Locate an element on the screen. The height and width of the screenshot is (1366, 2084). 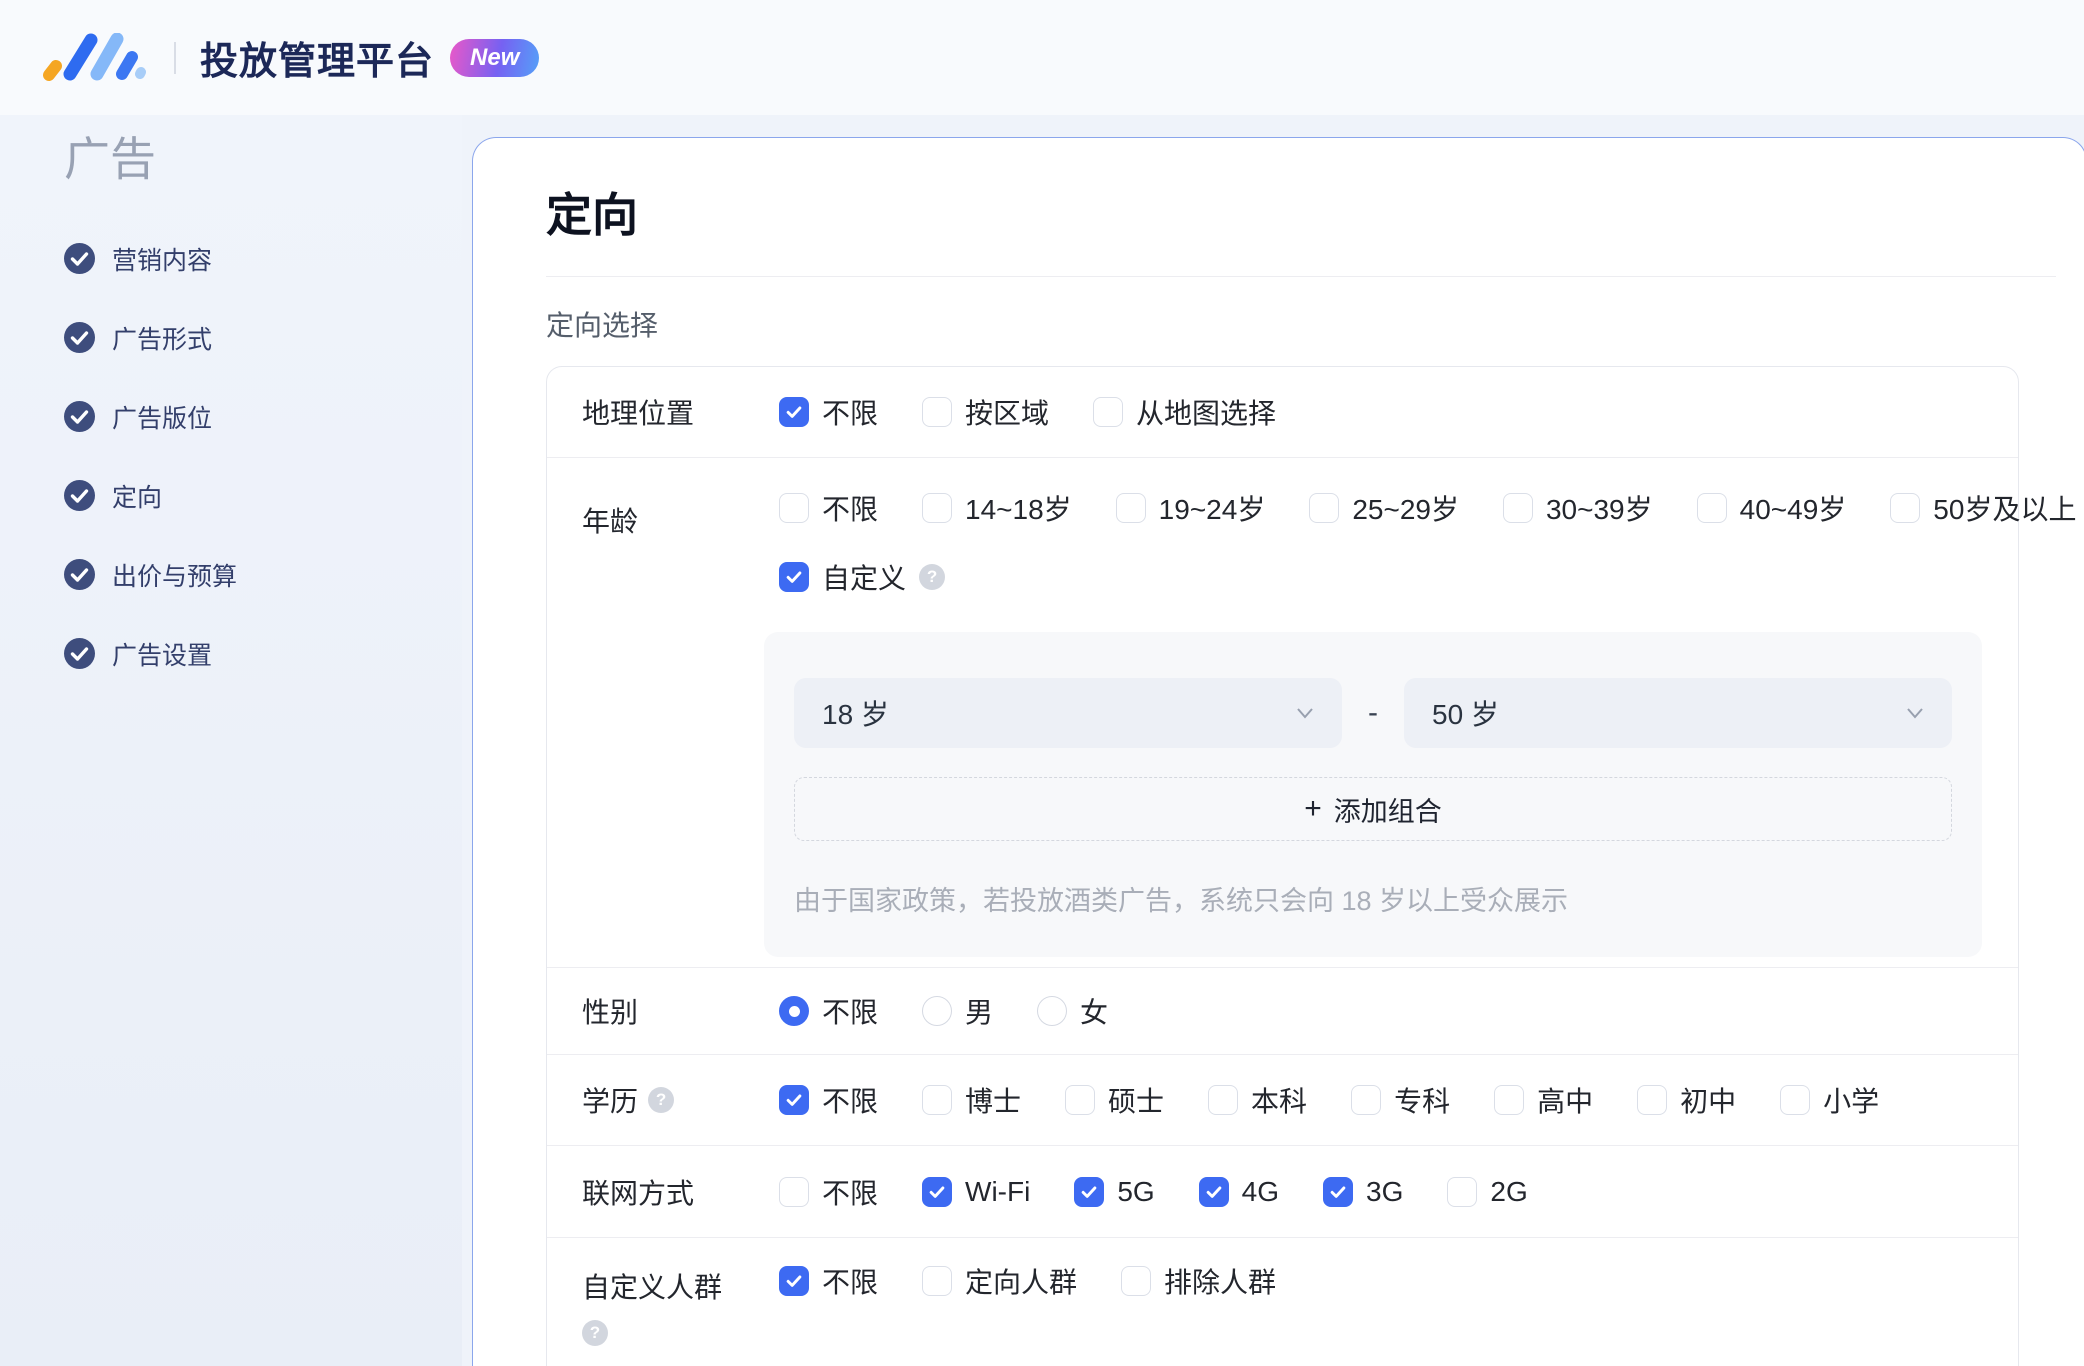
checkbox-option: 3G is located at coordinates (1363, 1192).